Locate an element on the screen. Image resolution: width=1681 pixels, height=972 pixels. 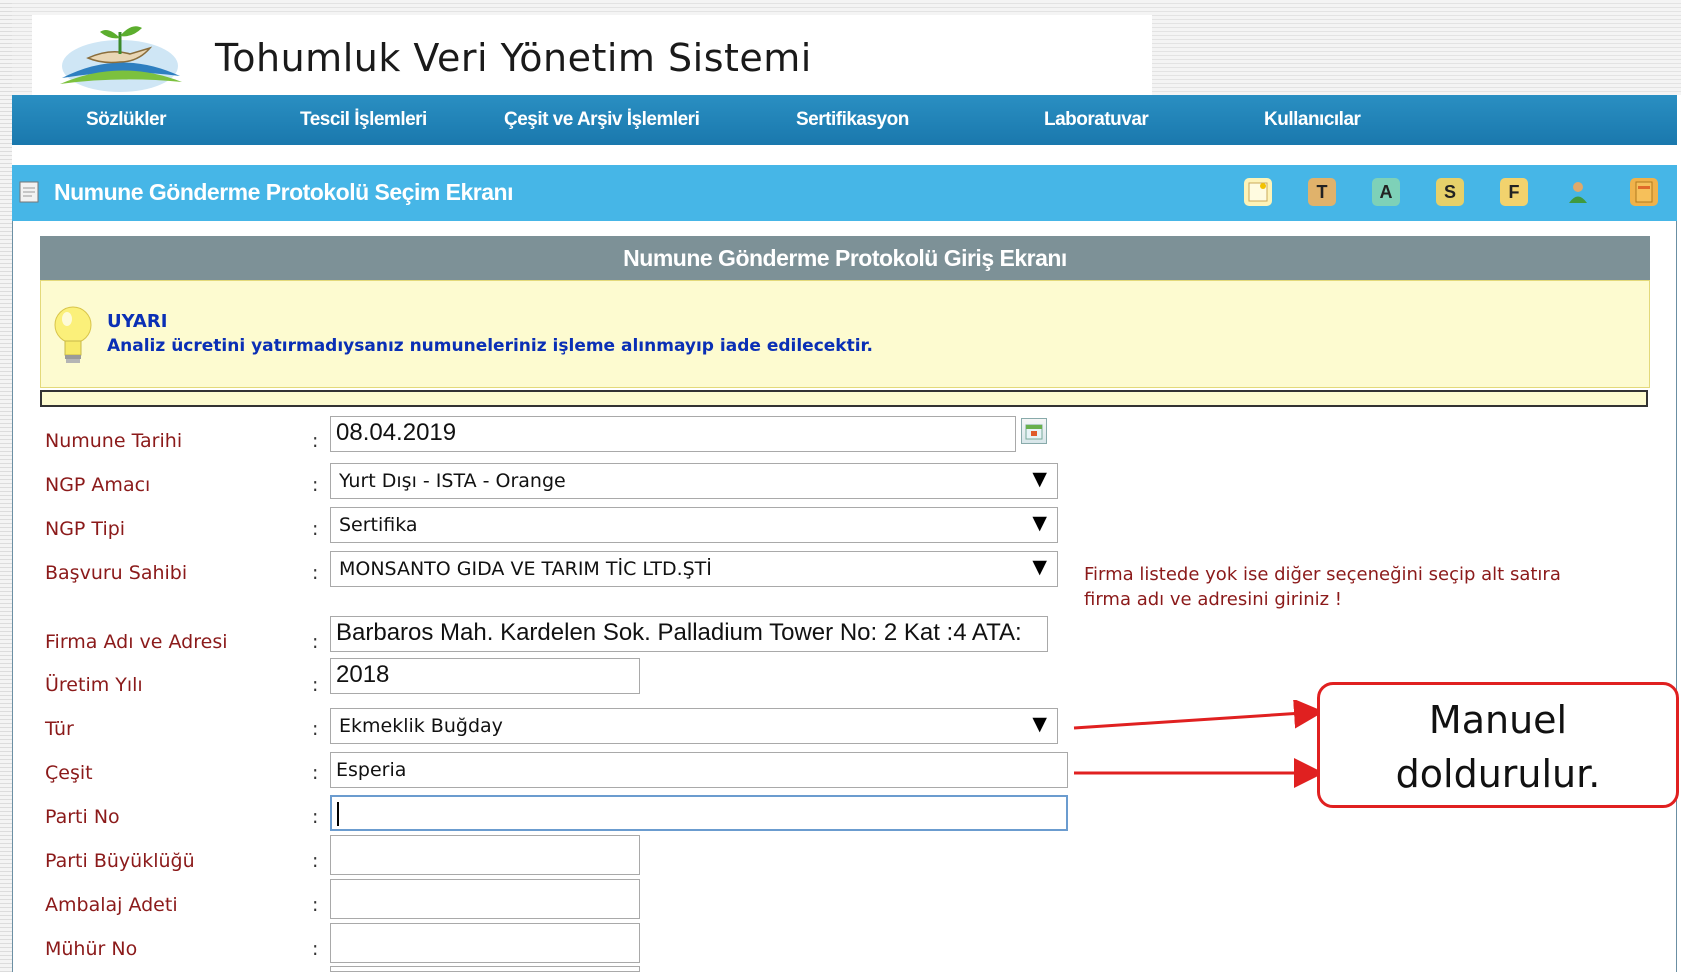
seedling-logo-icon is located at coordinates (121, 59).